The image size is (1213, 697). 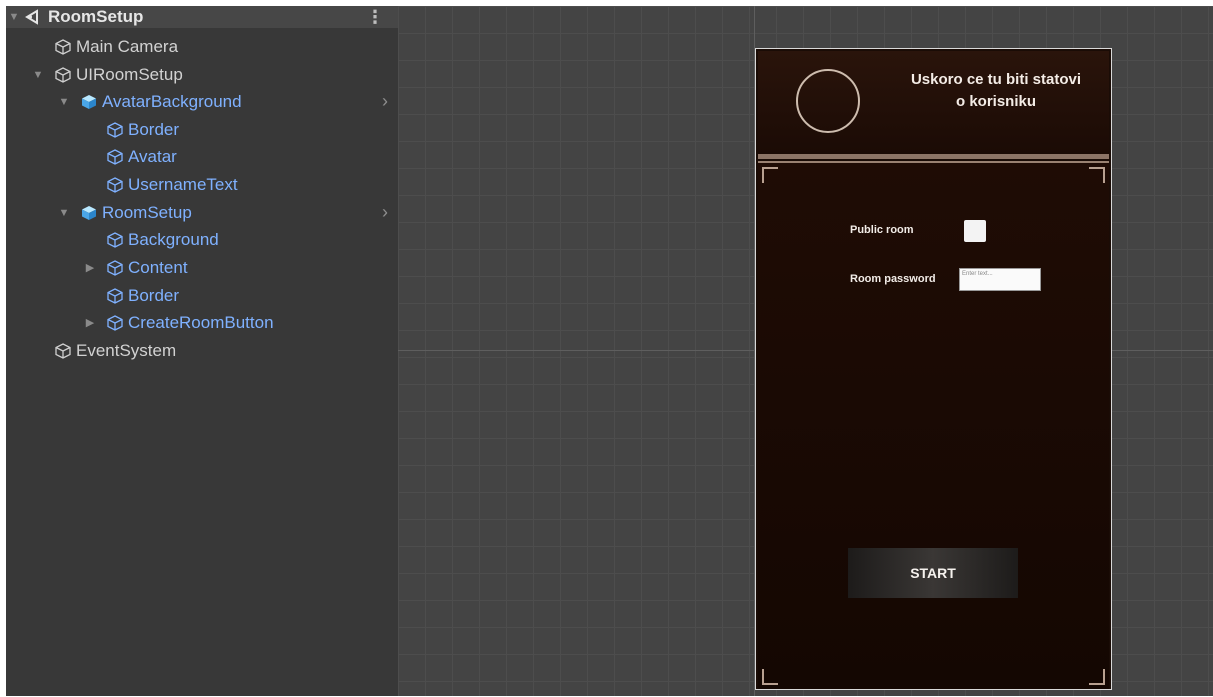 I want to click on hierarchy-item-createroombutton: ▶ CreateRoomButton, so click(x=202, y=322).